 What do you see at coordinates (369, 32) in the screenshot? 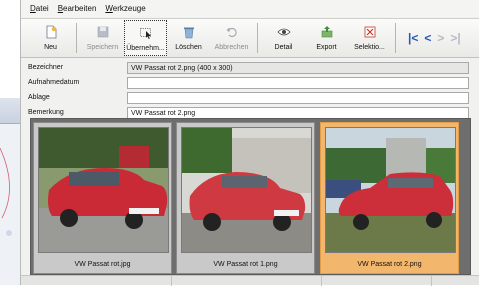
I see `filter-selection-icon` at bounding box center [369, 32].